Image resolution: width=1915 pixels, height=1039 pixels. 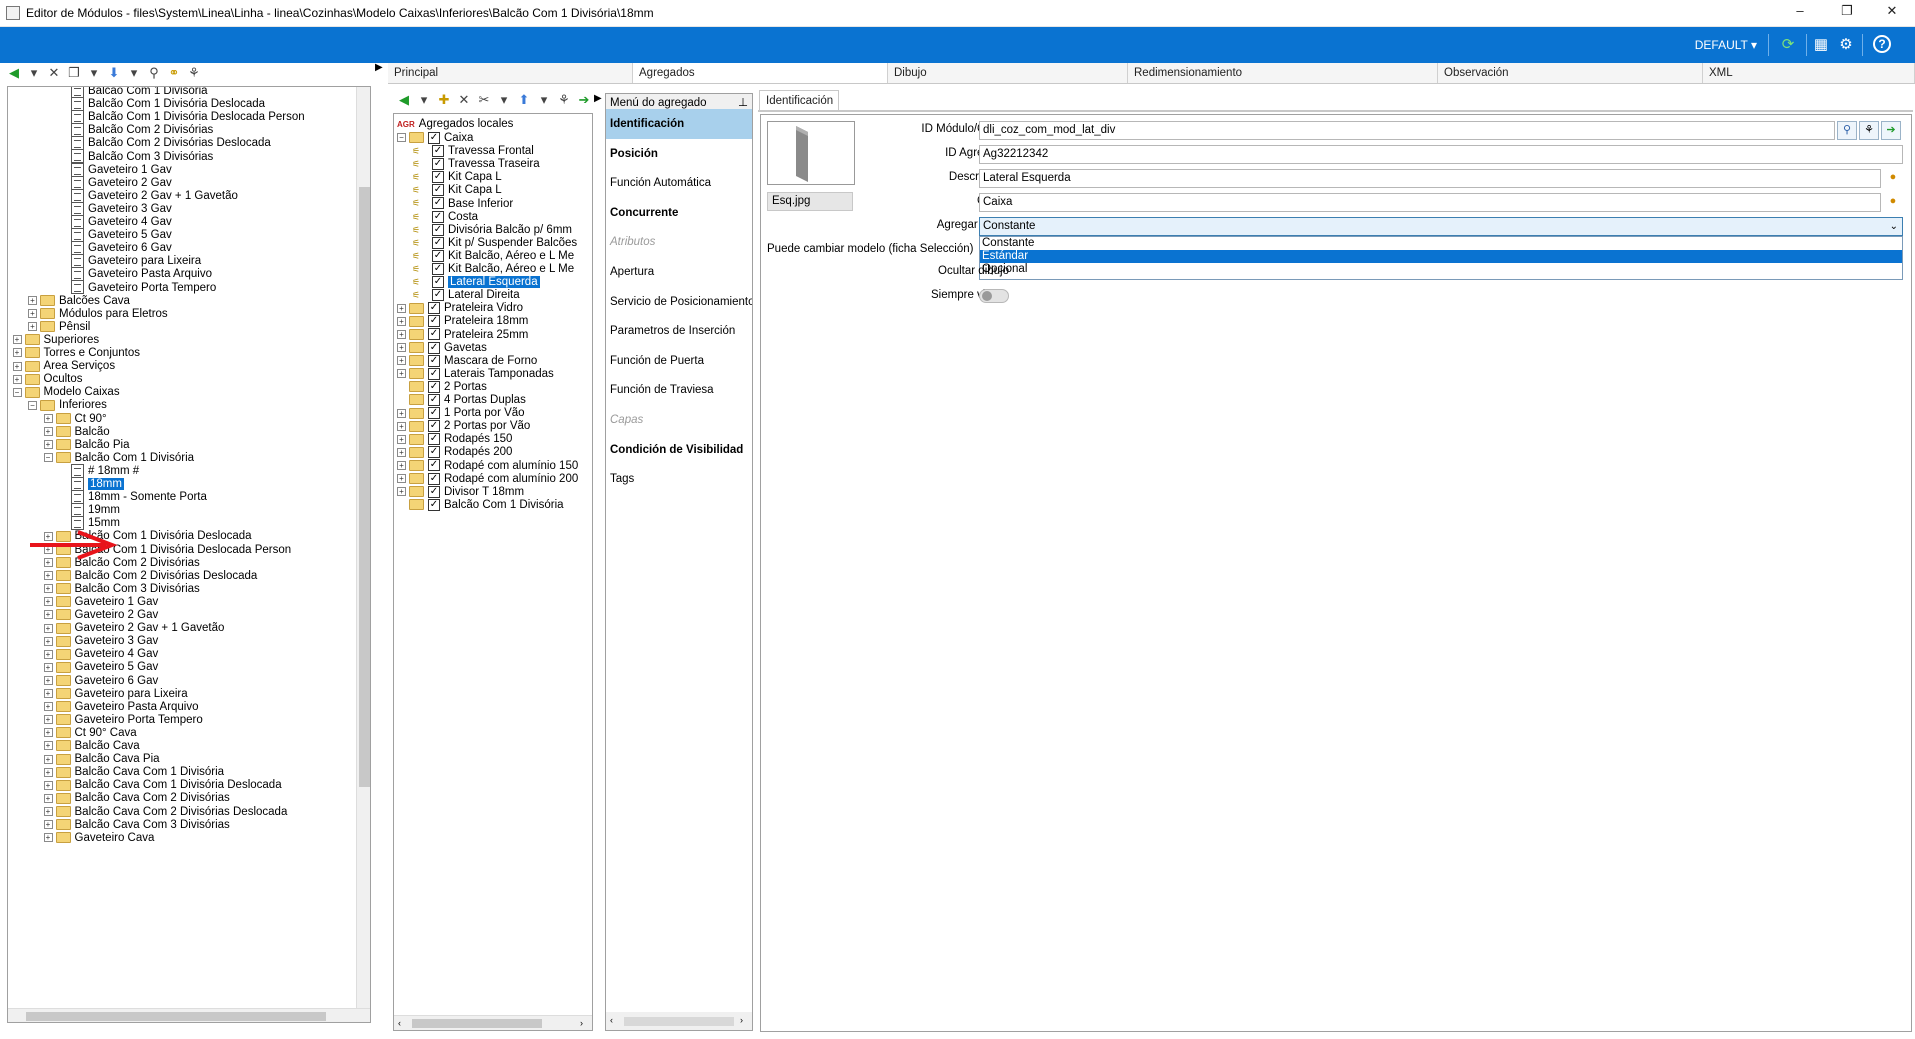 I want to click on scroll-right-icon: ›, so click(x=581, y=1023).